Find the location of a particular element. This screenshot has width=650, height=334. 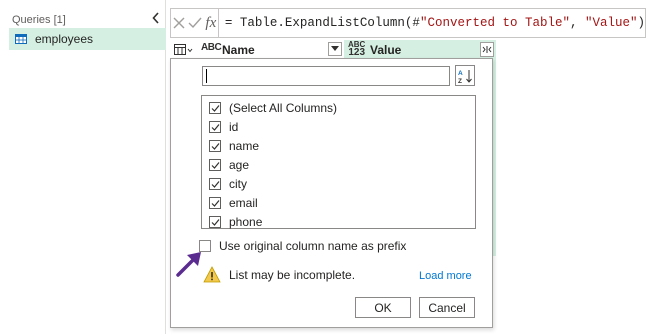

use-prefix-option: Use original column name as prefix is located at coordinates (302, 246).